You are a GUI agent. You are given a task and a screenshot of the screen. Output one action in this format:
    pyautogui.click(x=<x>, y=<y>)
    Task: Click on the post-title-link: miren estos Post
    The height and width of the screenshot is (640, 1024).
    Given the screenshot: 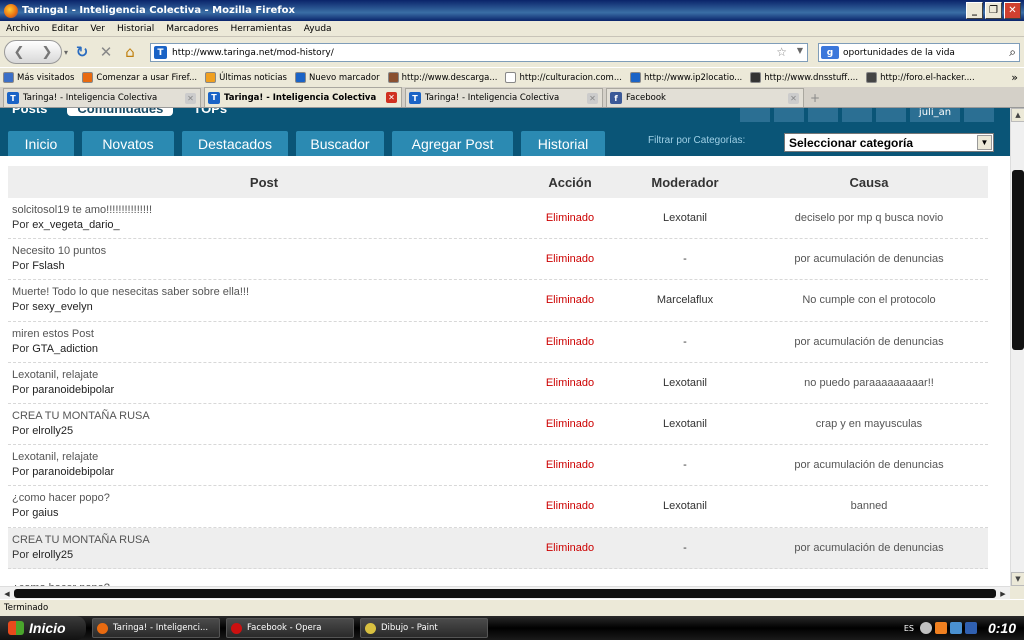 What is the action you would take?
    pyautogui.click(x=266, y=334)
    